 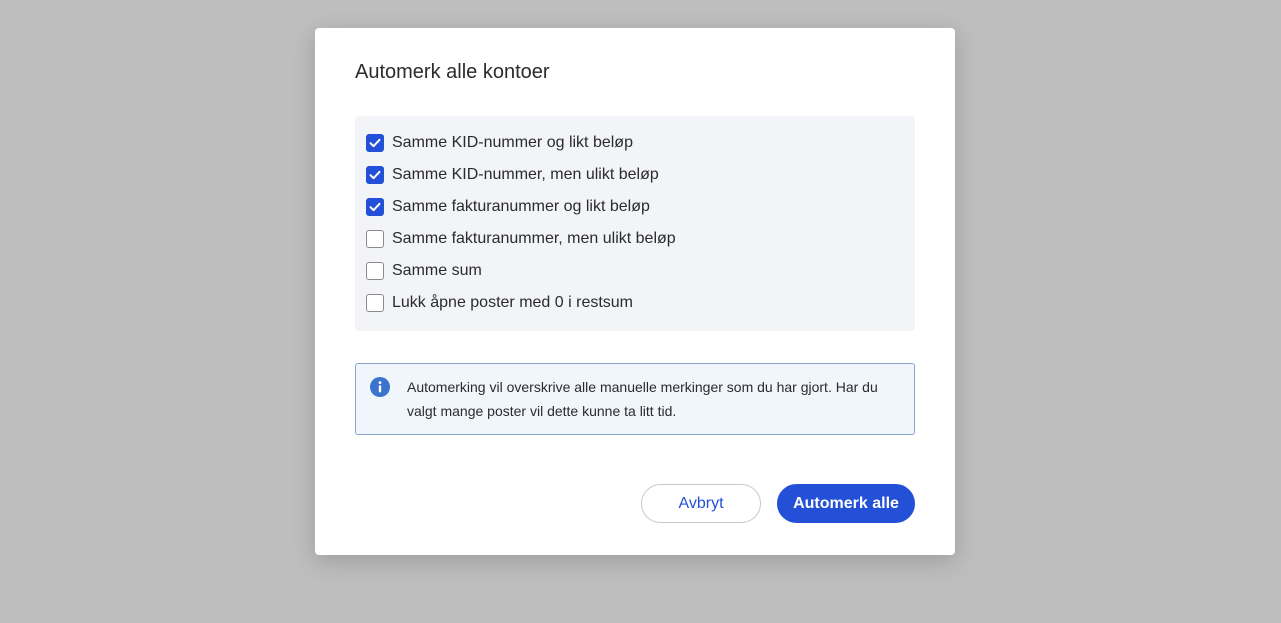 I want to click on option-label: Samme sum, so click(x=437, y=270).